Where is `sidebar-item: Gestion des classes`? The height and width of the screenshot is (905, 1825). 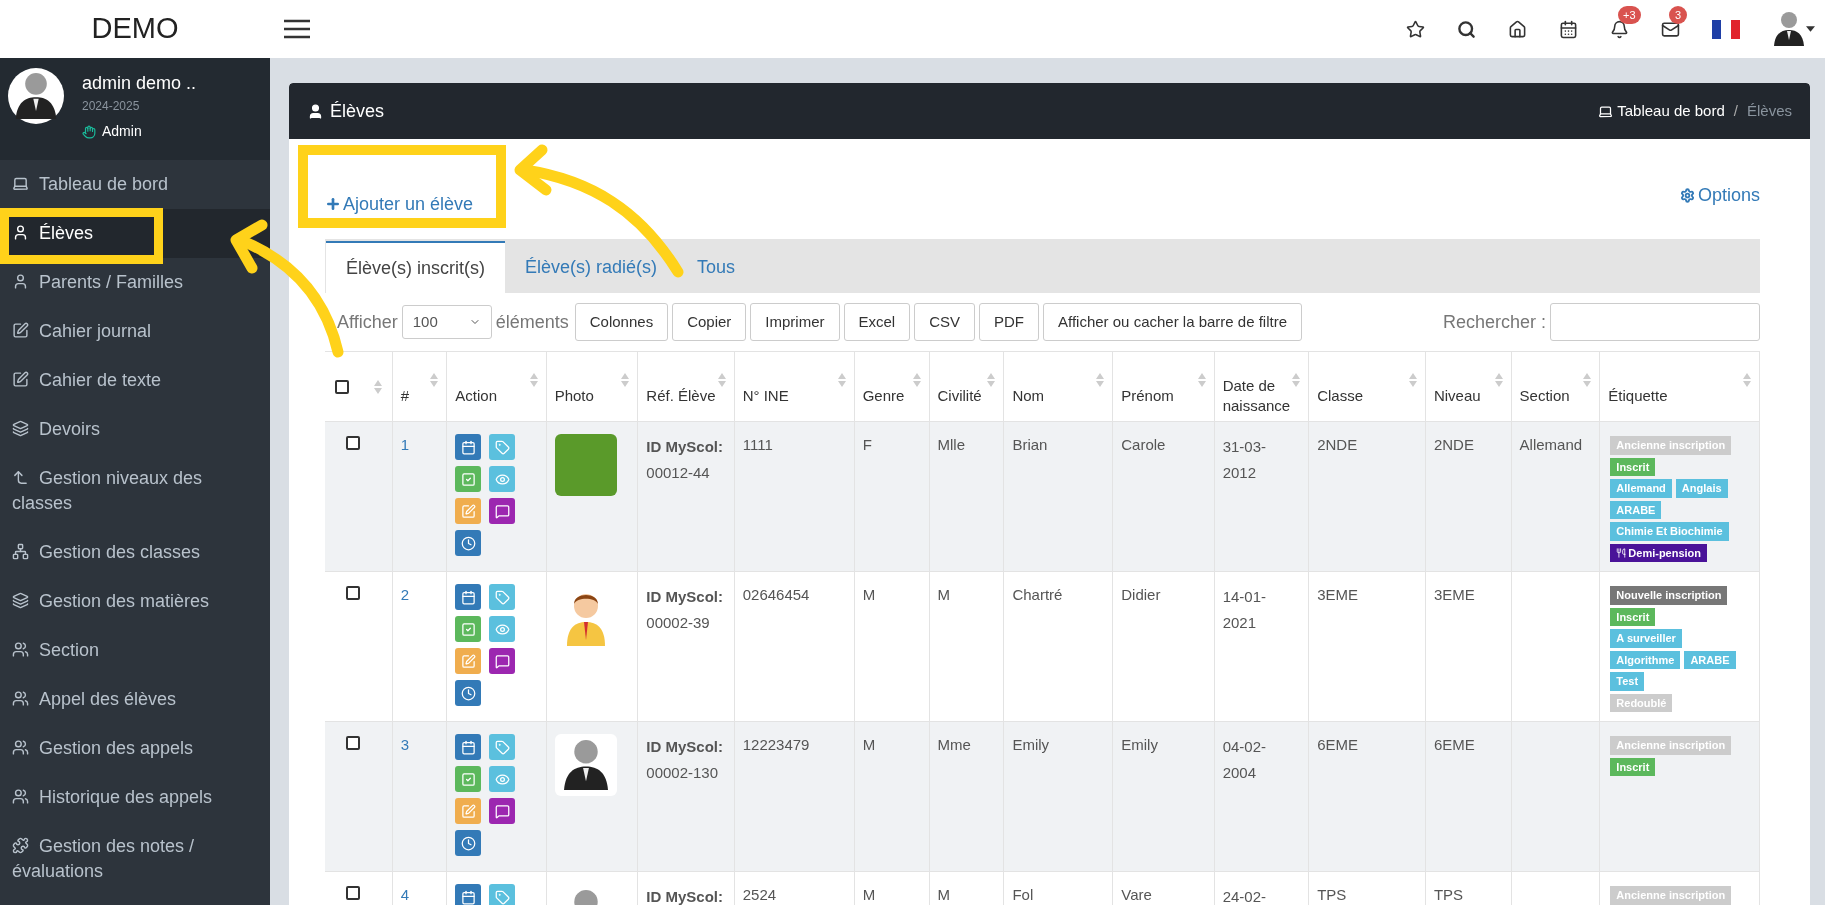 sidebar-item: Gestion des classes is located at coordinates (135, 552).